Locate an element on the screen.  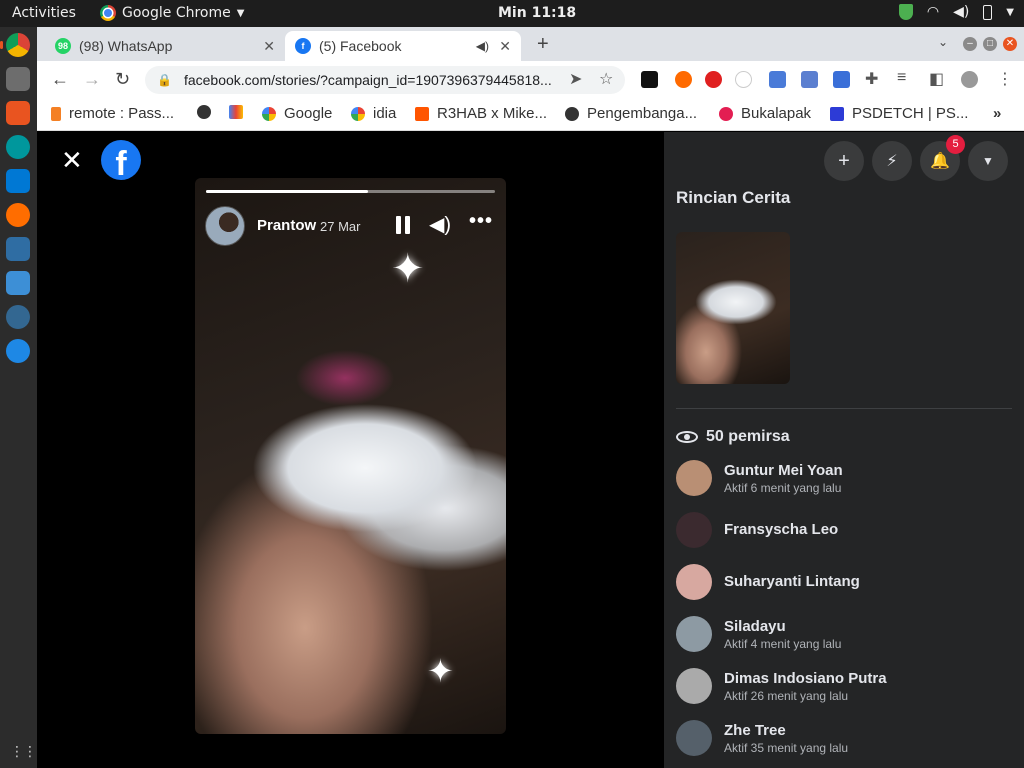
more-options-button: ••• is located at coordinates (481, 221).